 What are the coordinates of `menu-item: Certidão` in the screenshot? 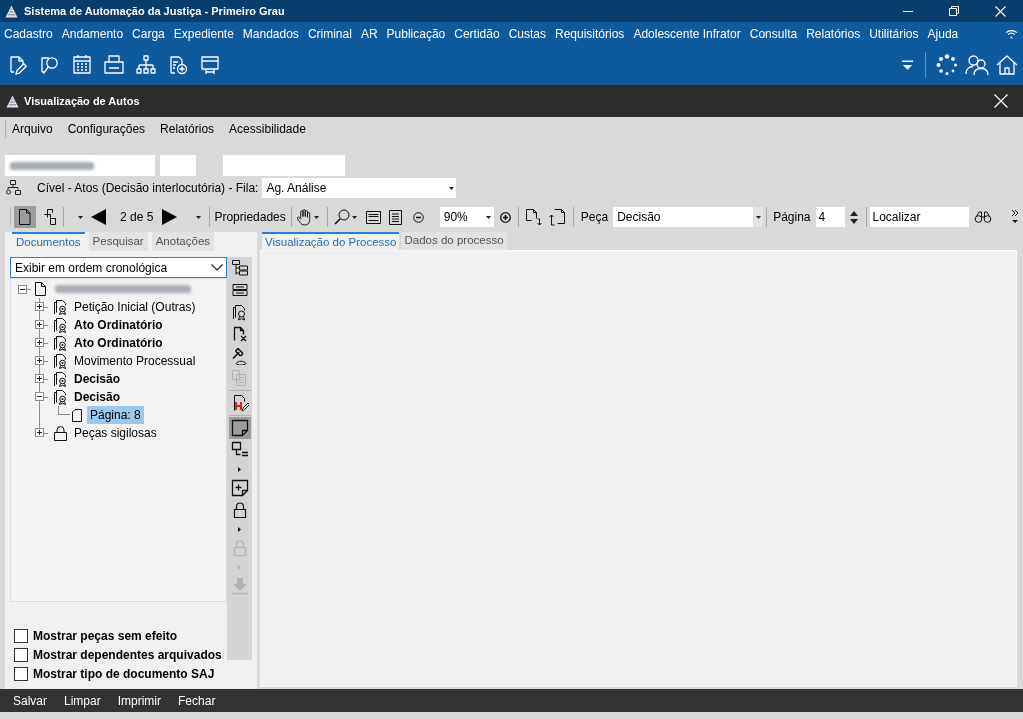 It's located at (477, 33).